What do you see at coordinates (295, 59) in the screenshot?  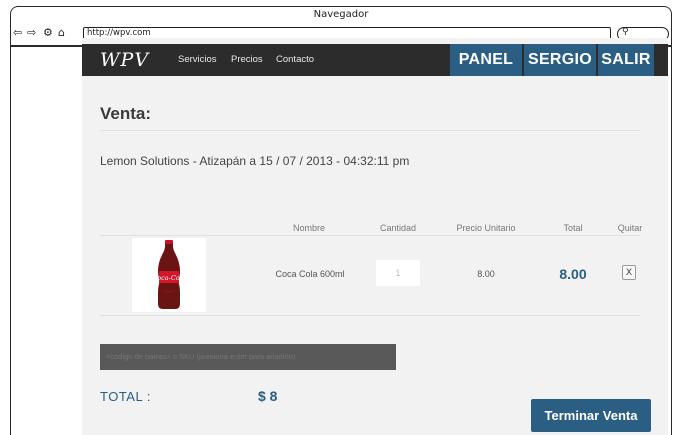 I see `nav-link-contacto: Contacto` at bounding box center [295, 59].